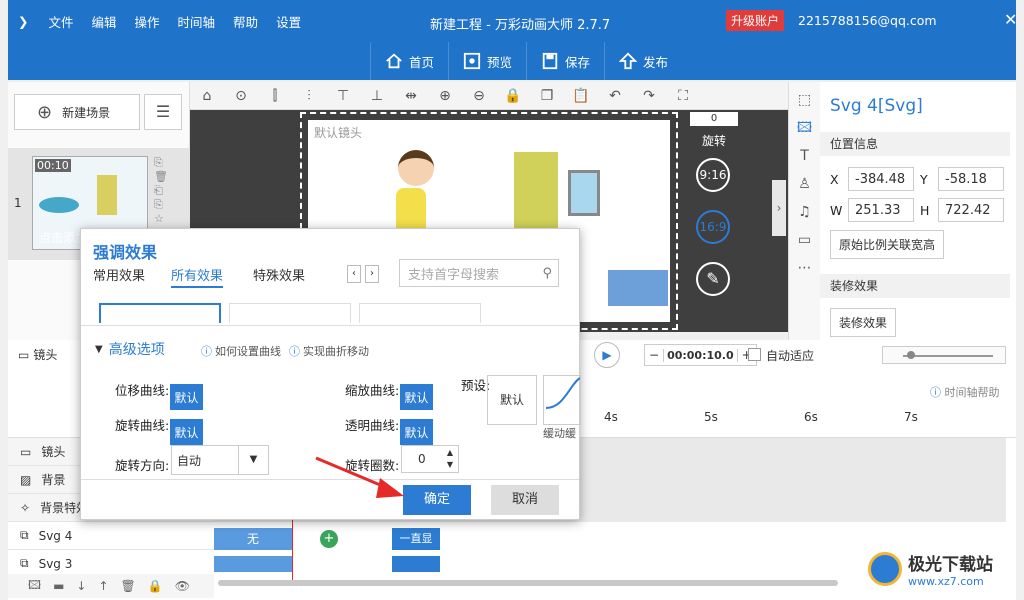  Describe the element at coordinates (971, 210) in the screenshot. I see `h-field: 722.42` at that location.